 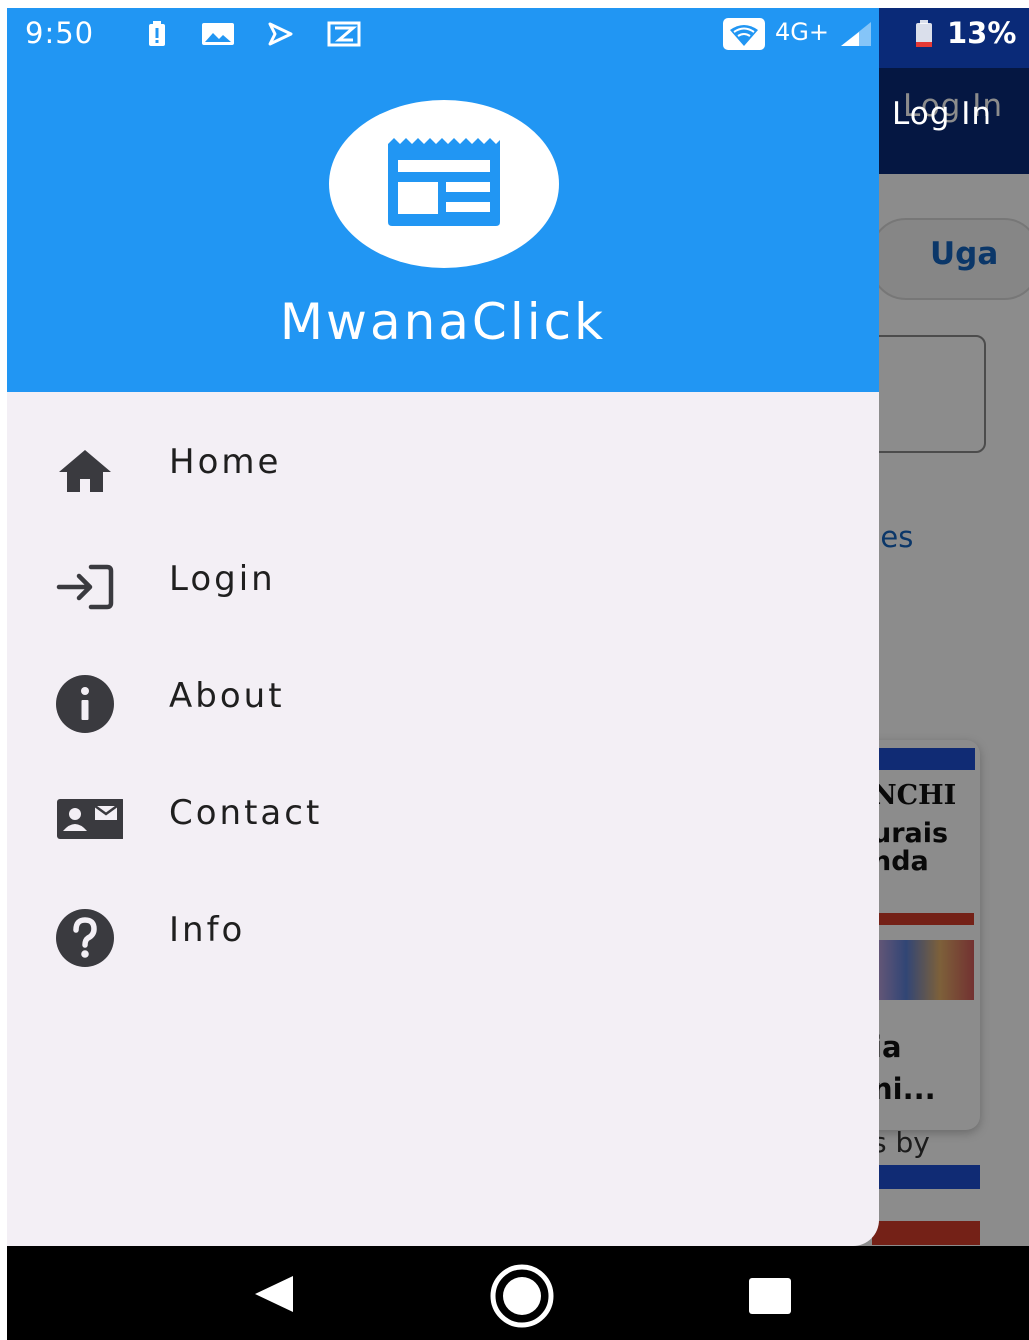 I want to click on menu-item-login: Login, so click(x=443, y=585).